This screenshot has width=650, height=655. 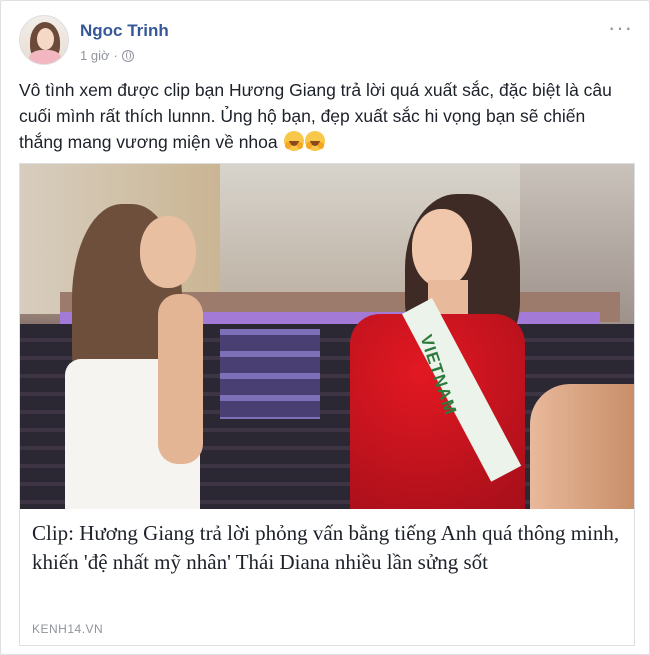 What do you see at coordinates (95, 55) in the screenshot?
I see `post-time: 1 giờ` at bounding box center [95, 55].